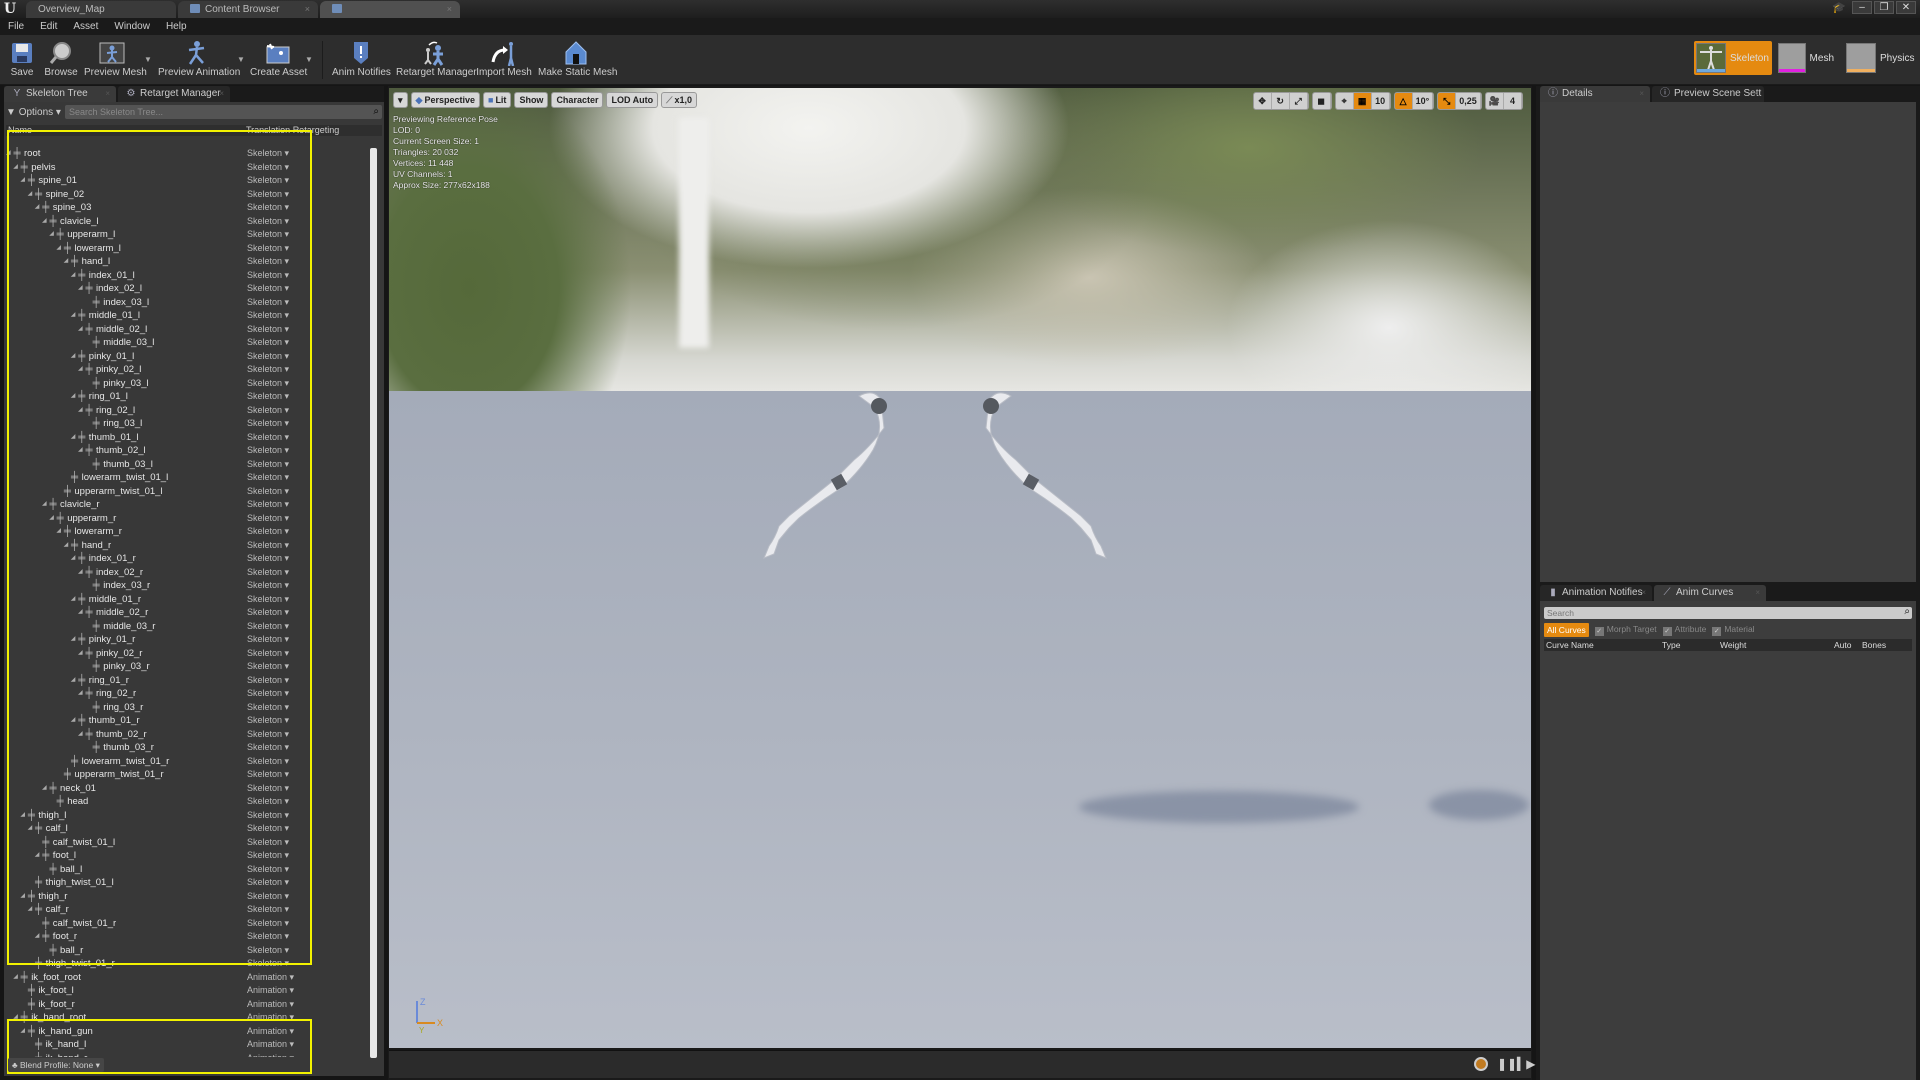  What do you see at coordinates (186, 168) in the screenshot?
I see `bone-row: ◢ ╪ pelvis Skeleton ▾` at bounding box center [186, 168].